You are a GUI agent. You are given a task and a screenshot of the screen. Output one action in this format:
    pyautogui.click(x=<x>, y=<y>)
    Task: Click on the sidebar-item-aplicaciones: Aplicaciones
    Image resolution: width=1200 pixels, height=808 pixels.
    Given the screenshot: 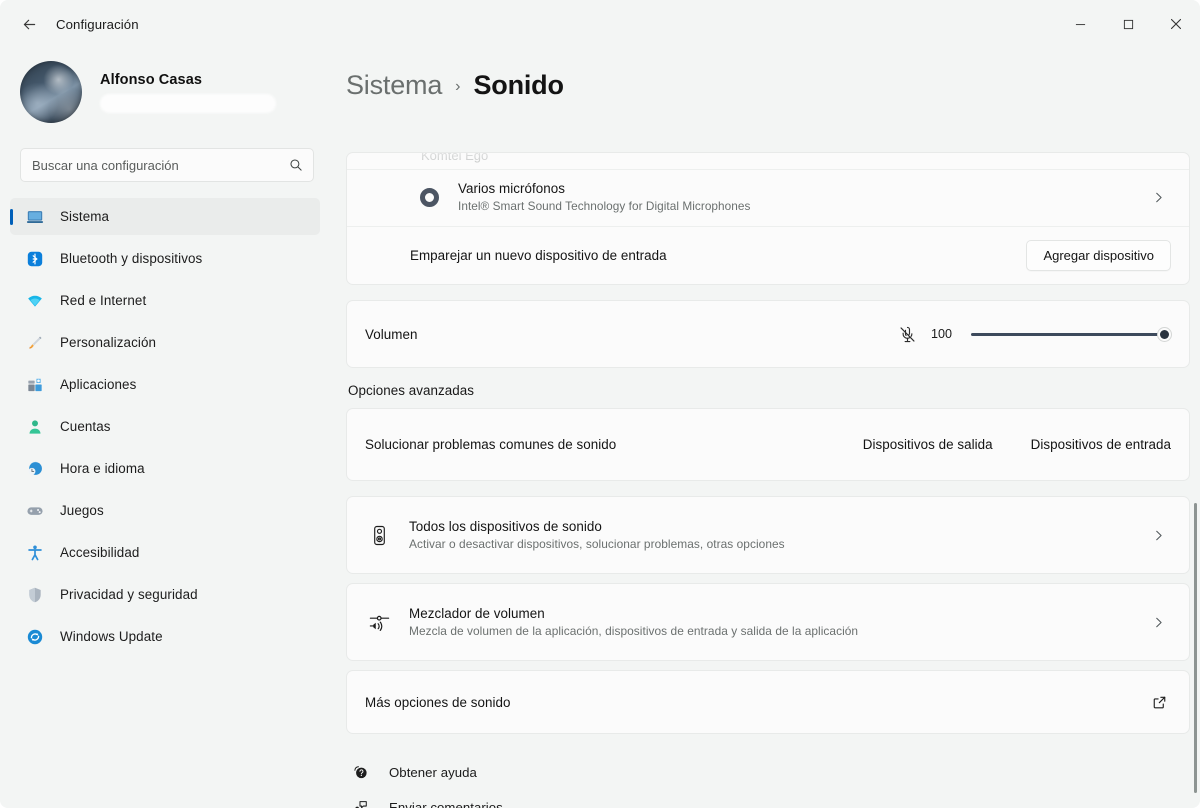 What is the action you would take?
    pyautogui.click(x=165, y=384)
    